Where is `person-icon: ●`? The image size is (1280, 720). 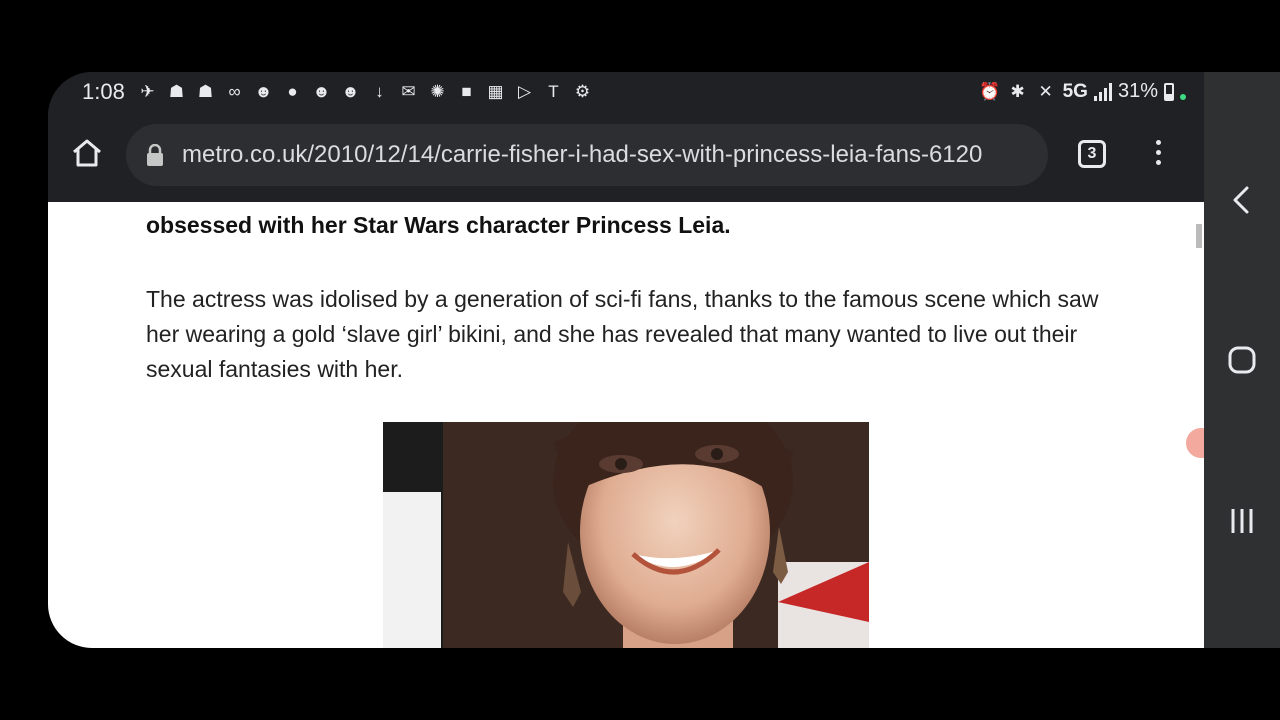 person-icon: ● is located at coordinates (292, 91).